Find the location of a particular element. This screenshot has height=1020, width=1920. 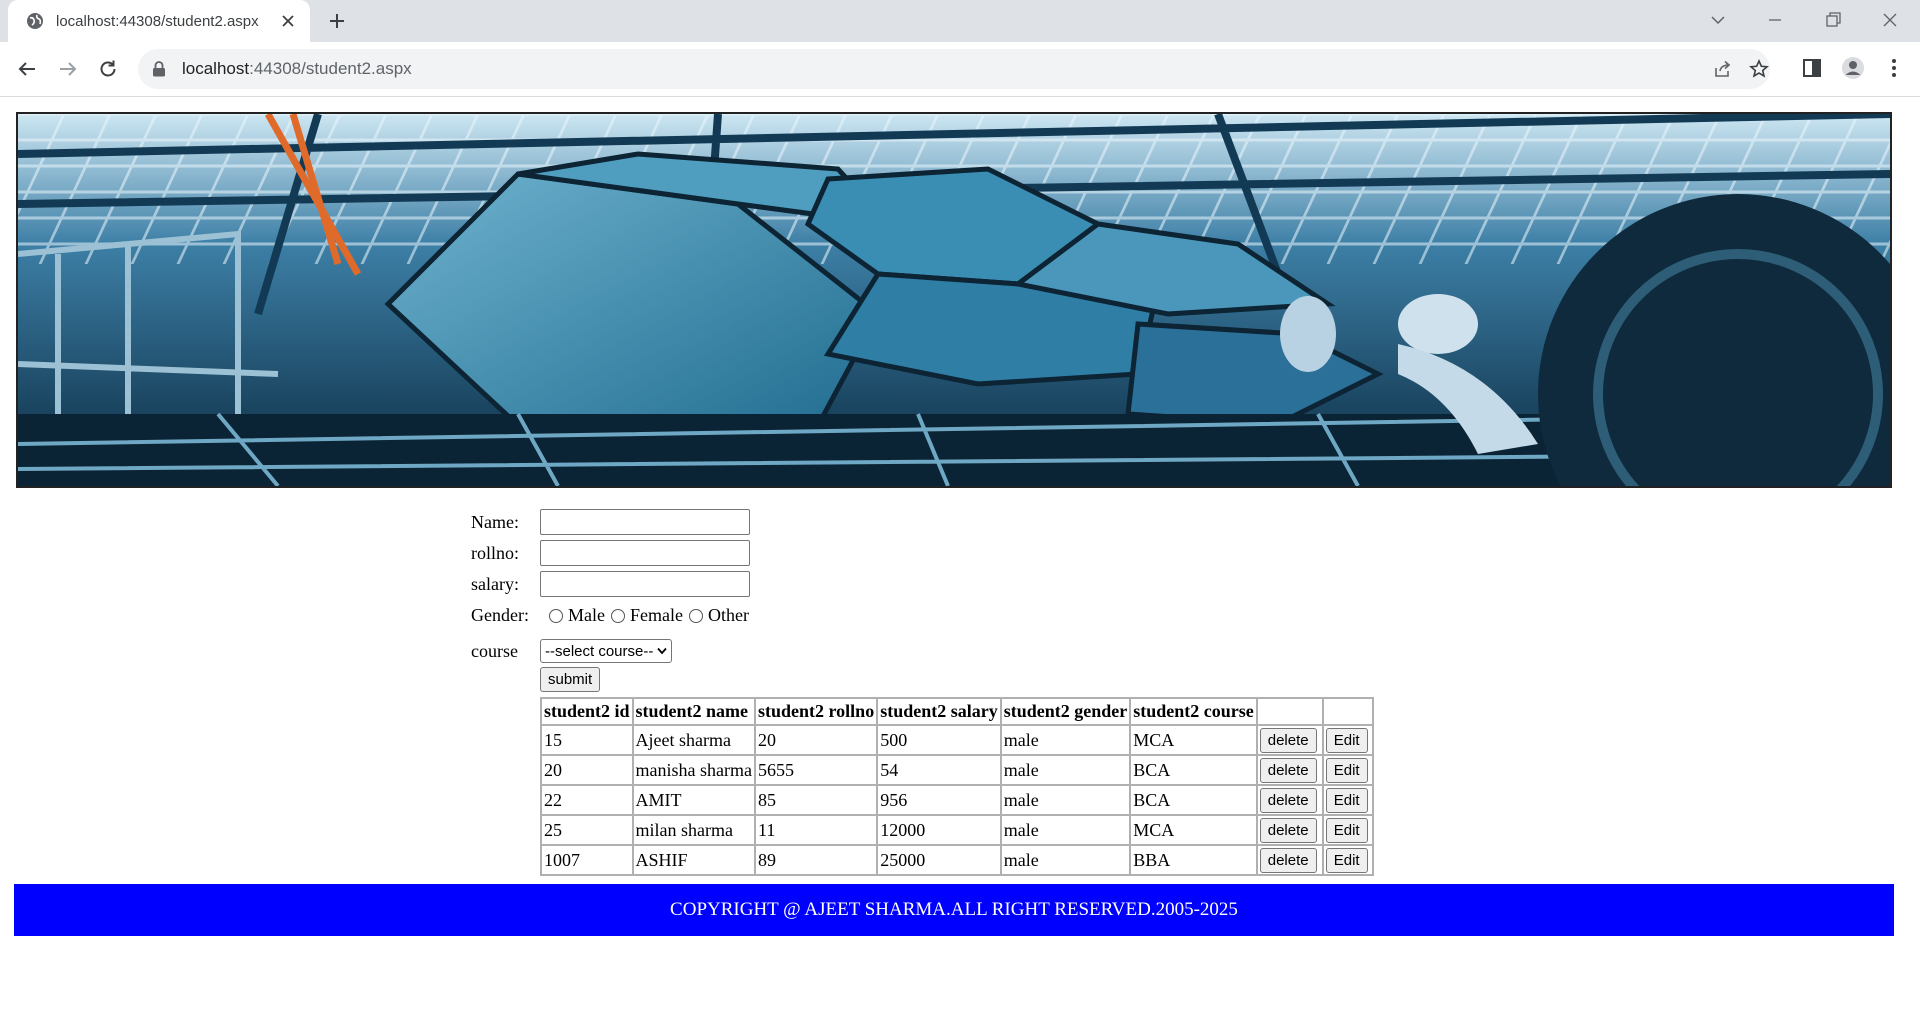

table-row: 1007 ASHIF 89 25000 male BBA delete Edit is located at coordinates (957, 860).